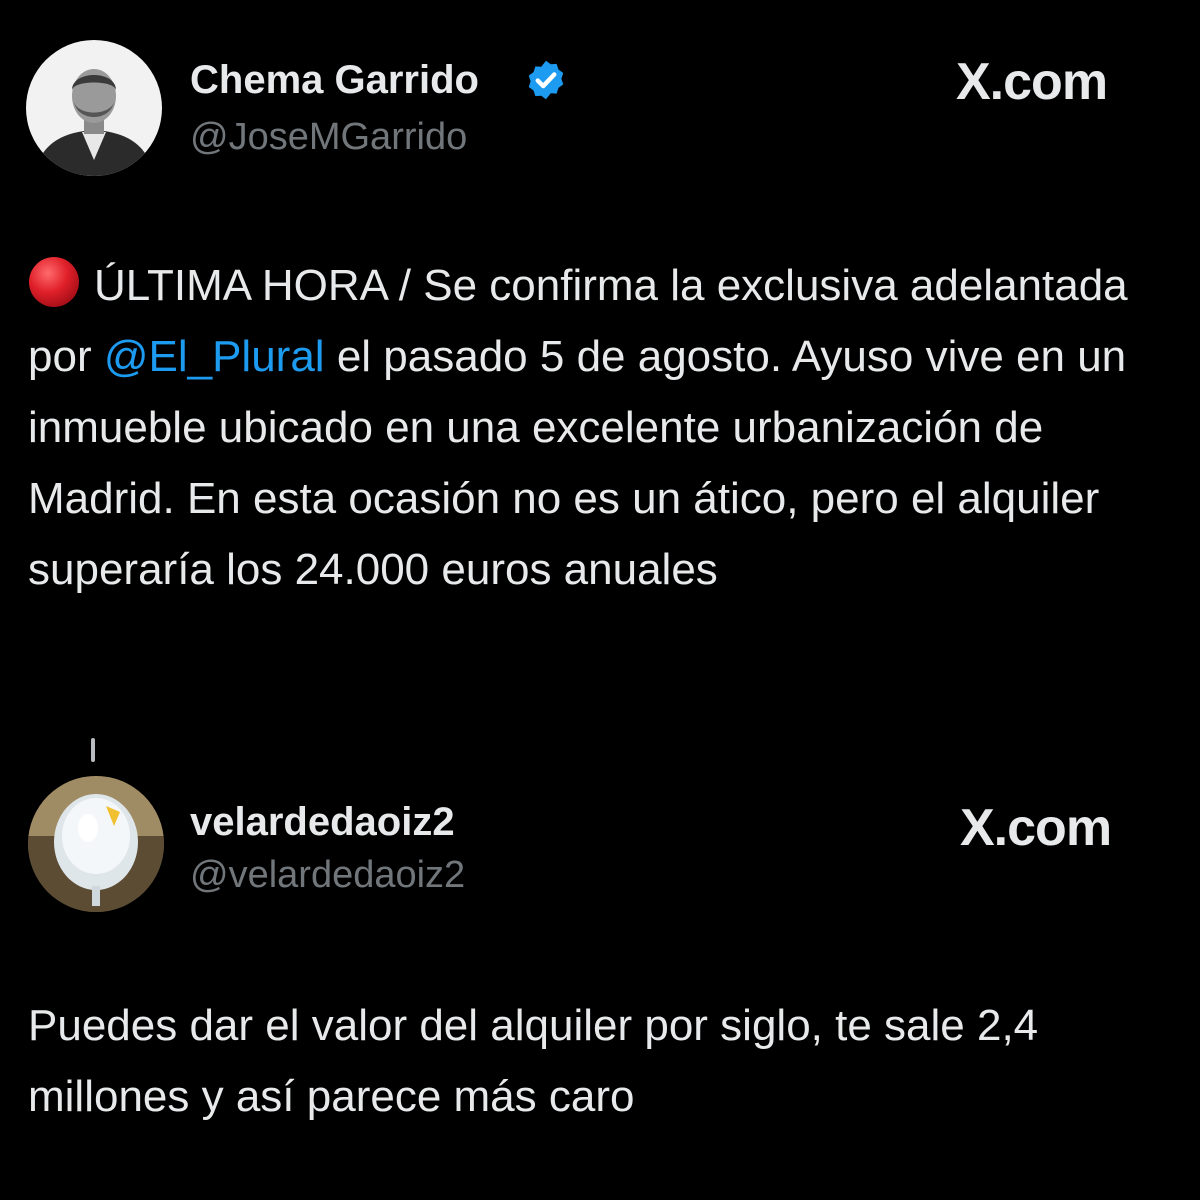 Image resolution: width=1200 pixels, height=1200 pixels. What do you see at coordinates (322, 822) in the screenshot?
I see `reply-author-display-name: velardedaoiz2` at bounding box center [322, 822].